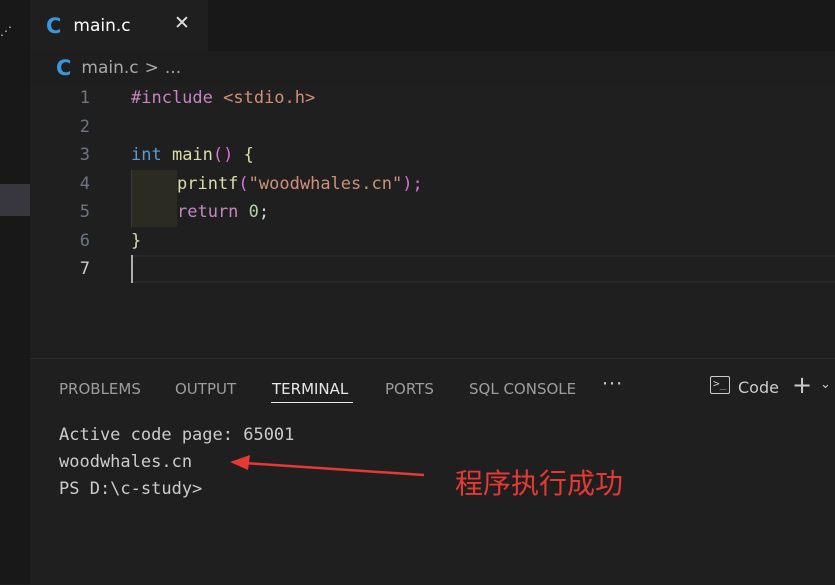 The height and width of the screenshot is (585, 835). I want to click on annotation-text: 程序执行成功, so click(539, 483).